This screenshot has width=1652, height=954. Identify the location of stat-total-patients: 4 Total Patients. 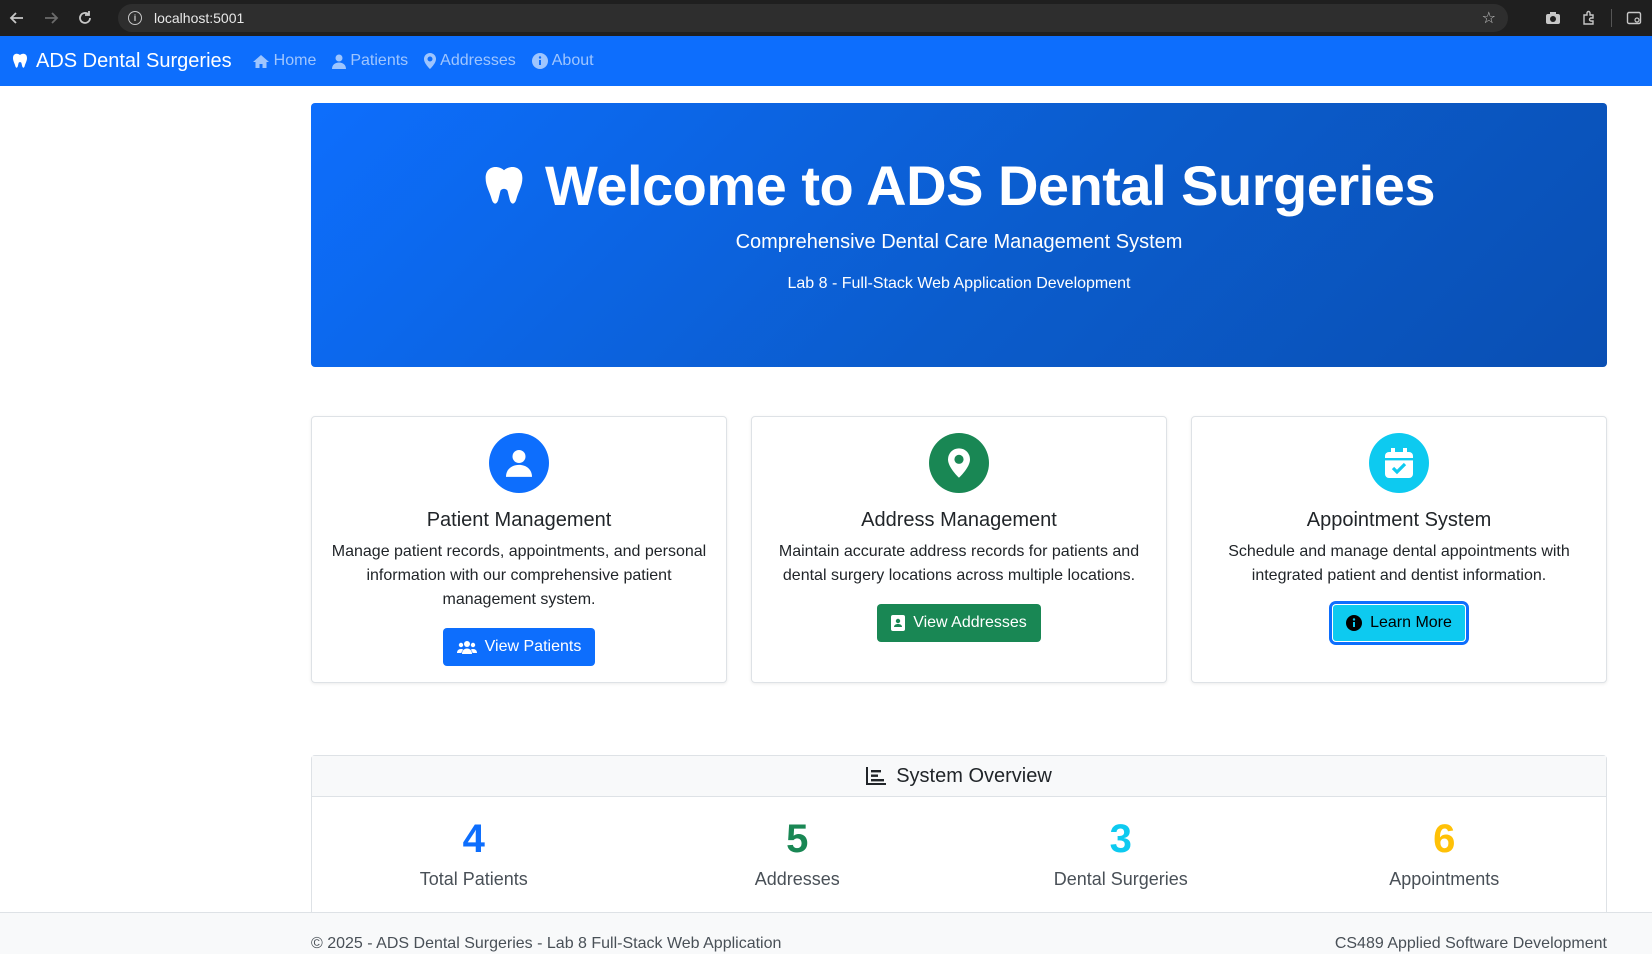
(474, 843).